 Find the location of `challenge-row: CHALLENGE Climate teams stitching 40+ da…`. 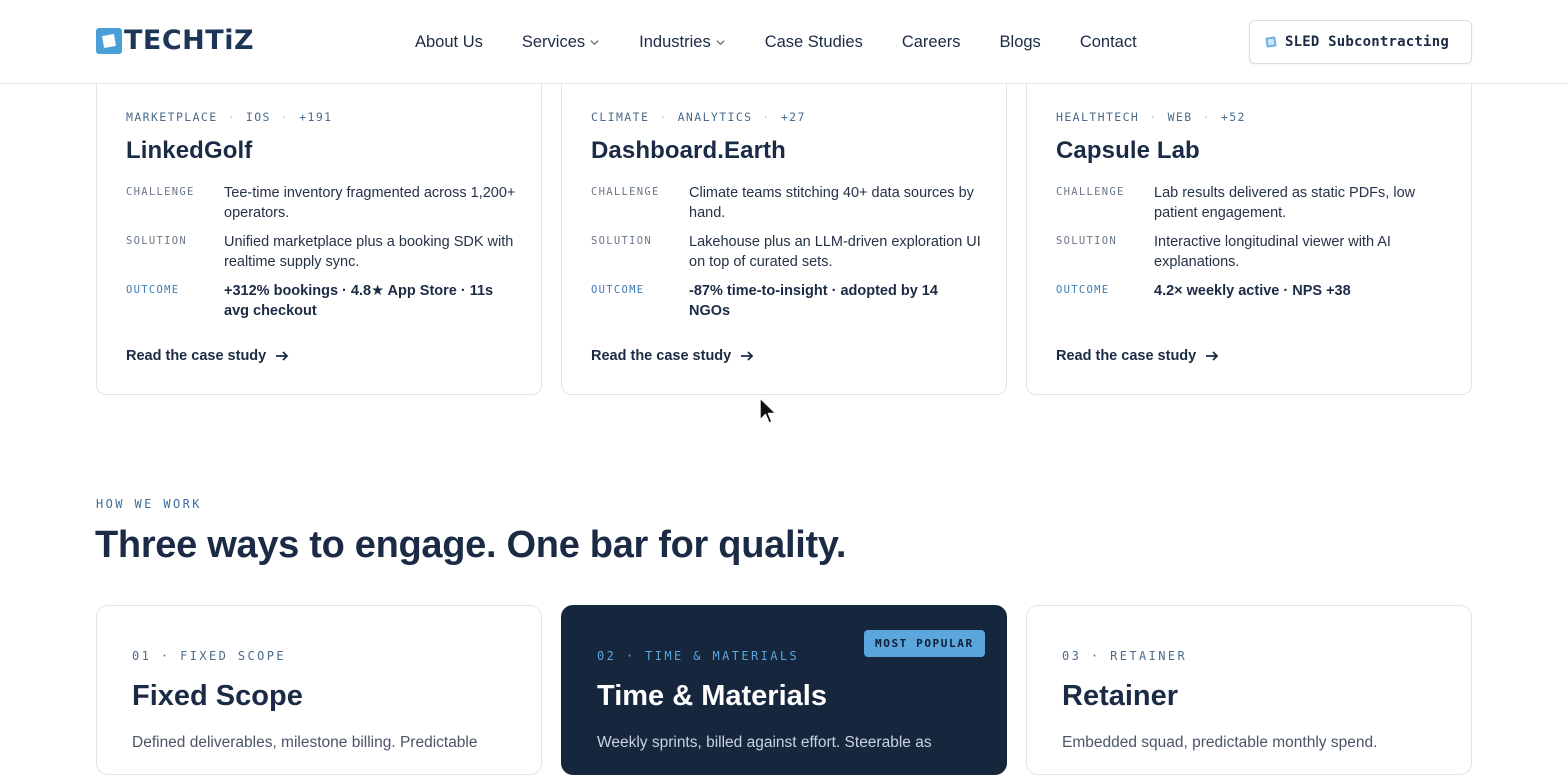

challenge-row: CHALLENGE Climate teams stitching 40+ da… is located at coordinates (787, 203).